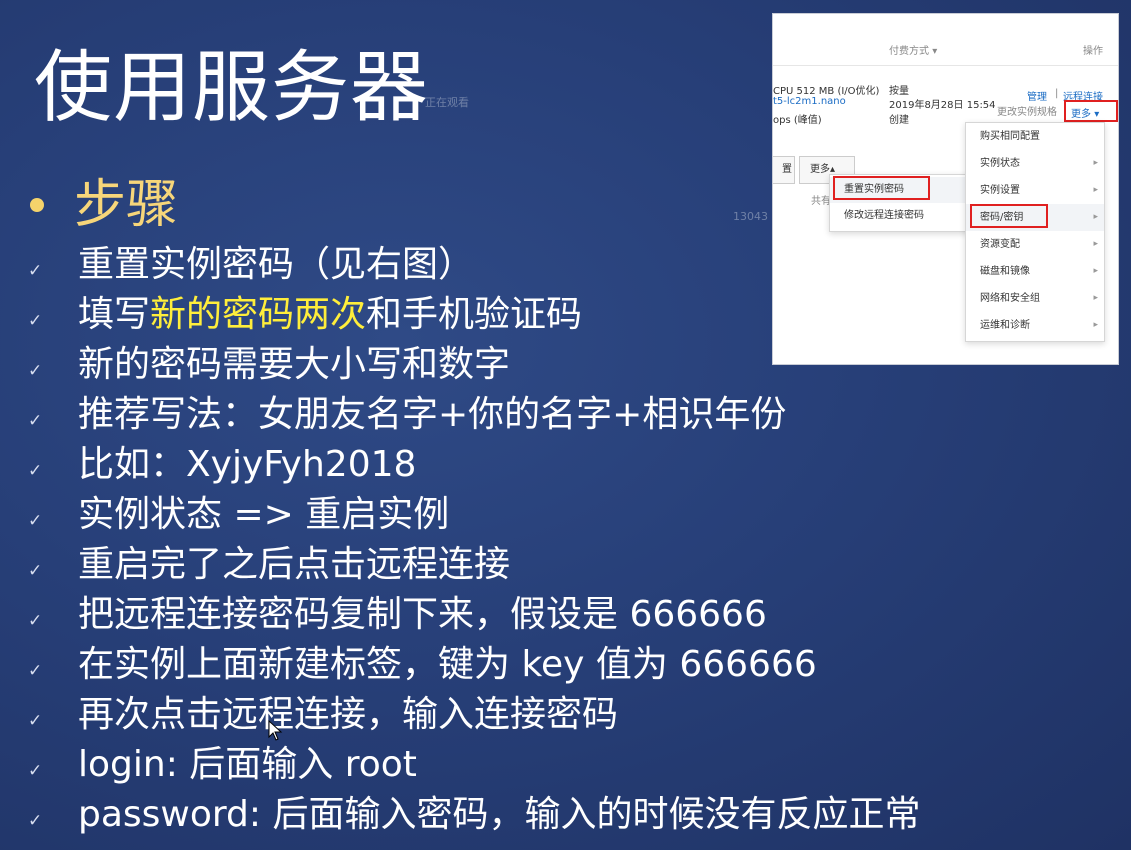 This screenshot has width=1131, height=850. What do you see at coordinates (899, 91) in the screenshot?
I see `billing-type: 按量` at bounding box center [899, 91].